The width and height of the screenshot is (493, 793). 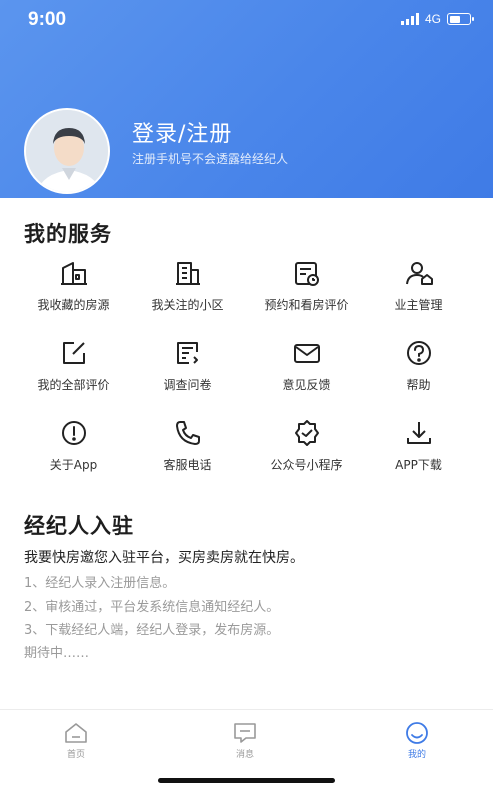 I want to click on building-icon, so click(x=187, y=273).